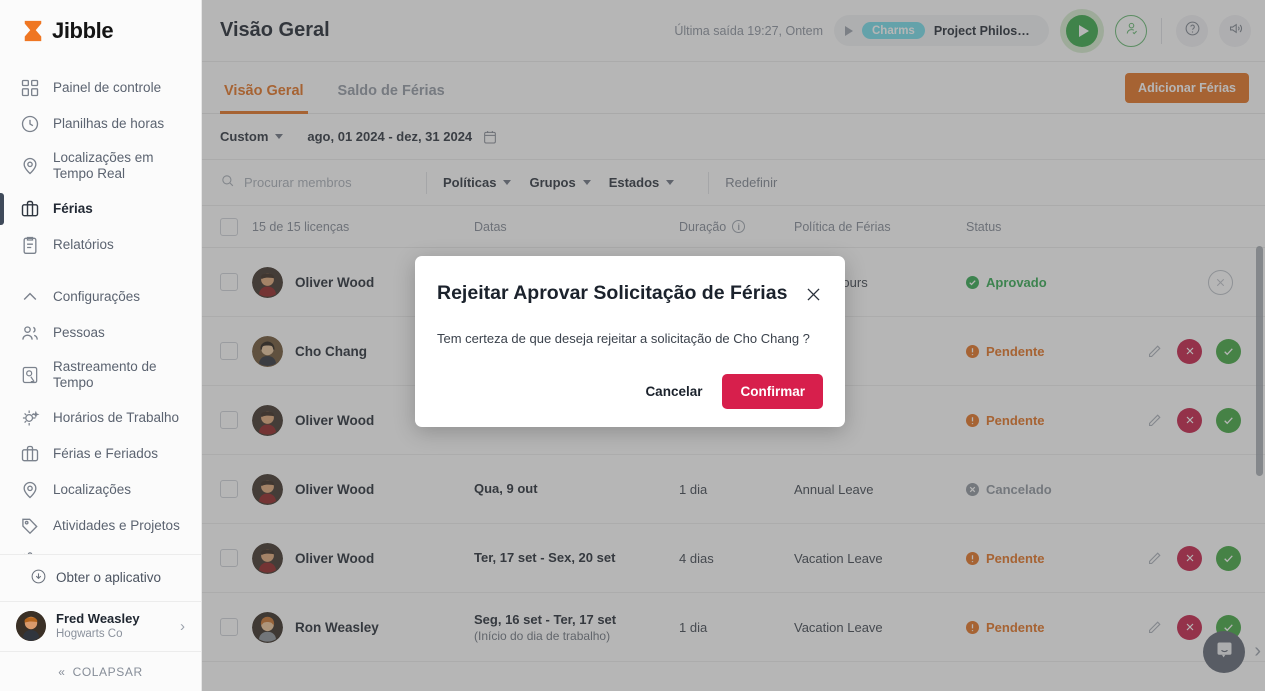  What do you see at coordinates (89, 634) in the screenshot?
I see `profile-org: Hogwarts Co` at bounding box center [89, 634].